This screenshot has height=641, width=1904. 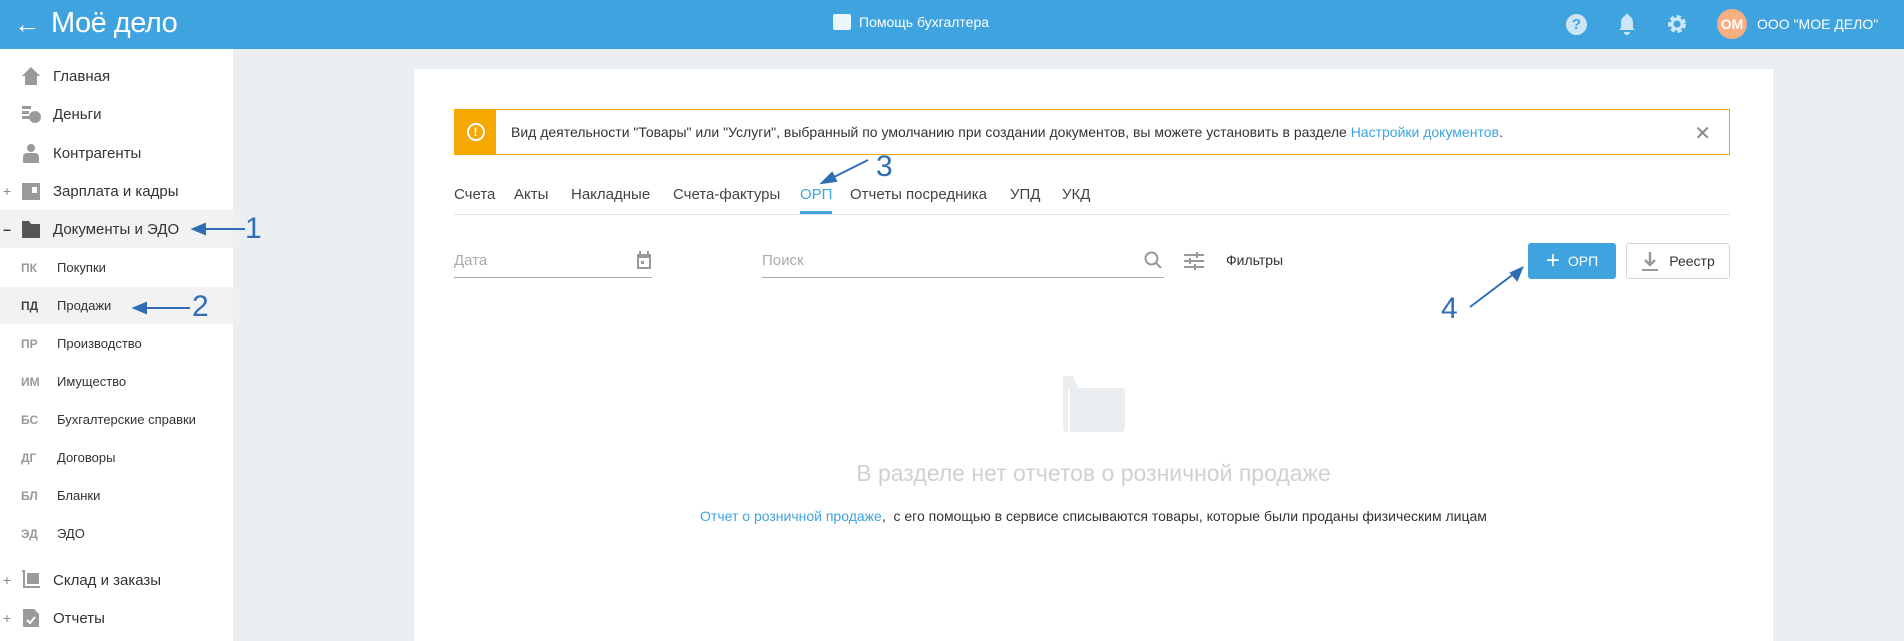 I want to click on sidebar-item-salary: + Зарплата и кадры, so click(x=116, y=191).